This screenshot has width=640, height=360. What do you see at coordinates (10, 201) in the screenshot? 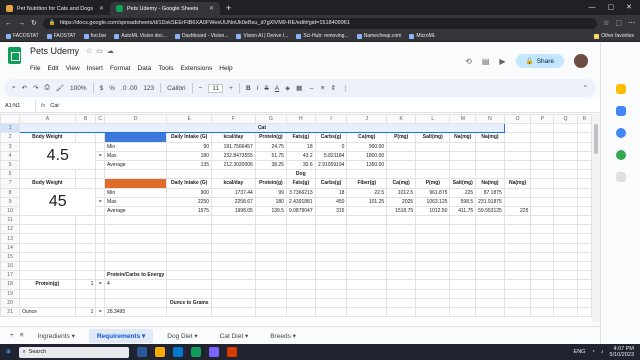
I see `row-header: 9` at bounding box center [10, 201].